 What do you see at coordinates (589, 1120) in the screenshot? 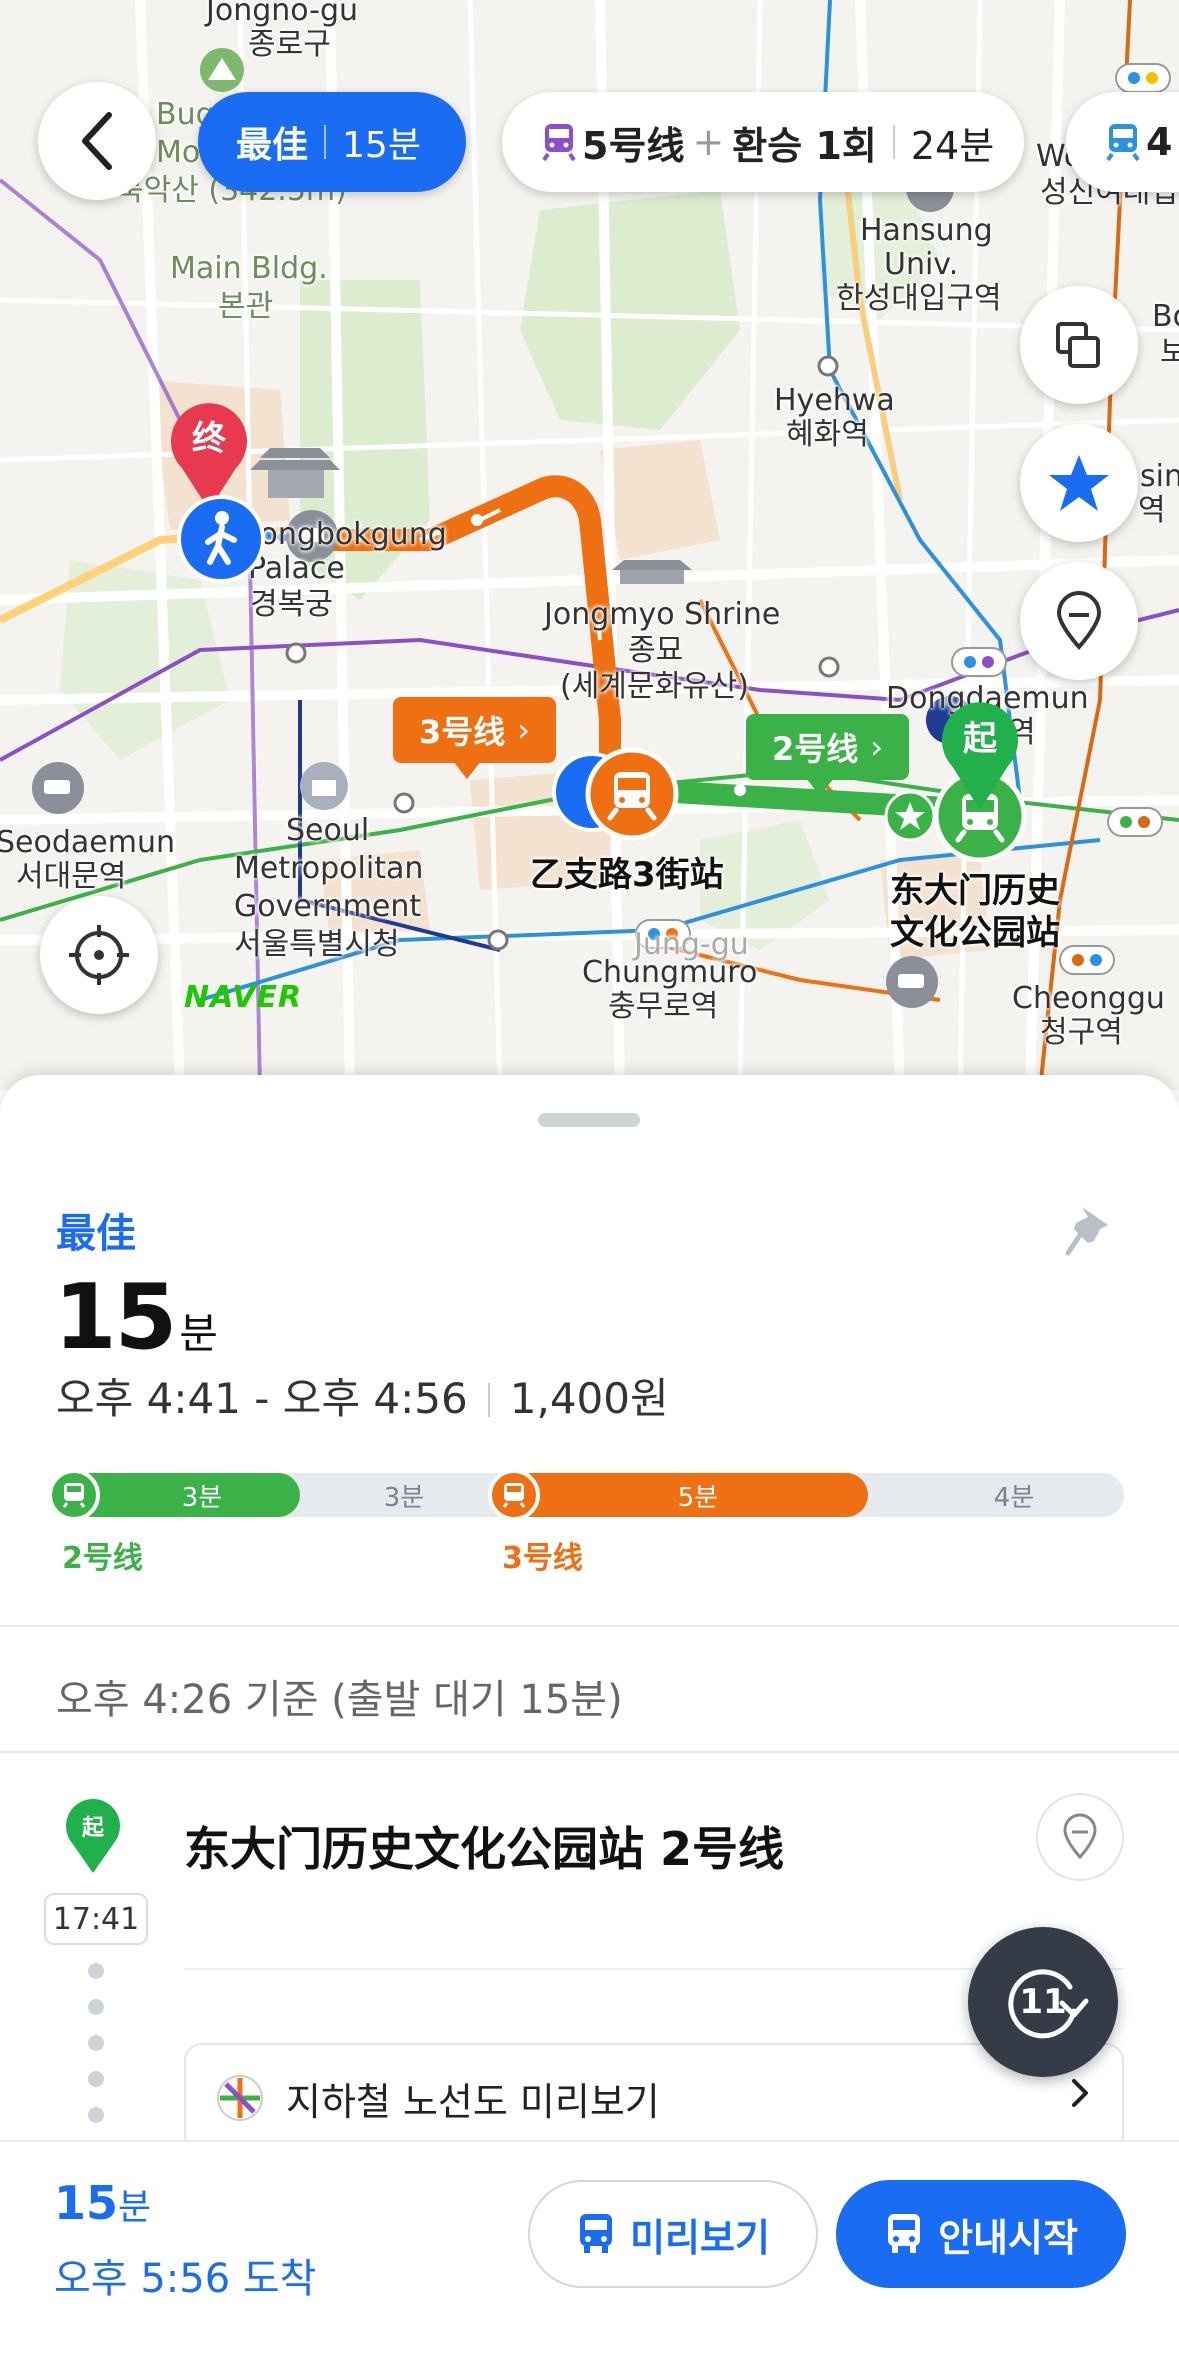
I see `sheet-drag-handle` at bounding box center [589, 1120].